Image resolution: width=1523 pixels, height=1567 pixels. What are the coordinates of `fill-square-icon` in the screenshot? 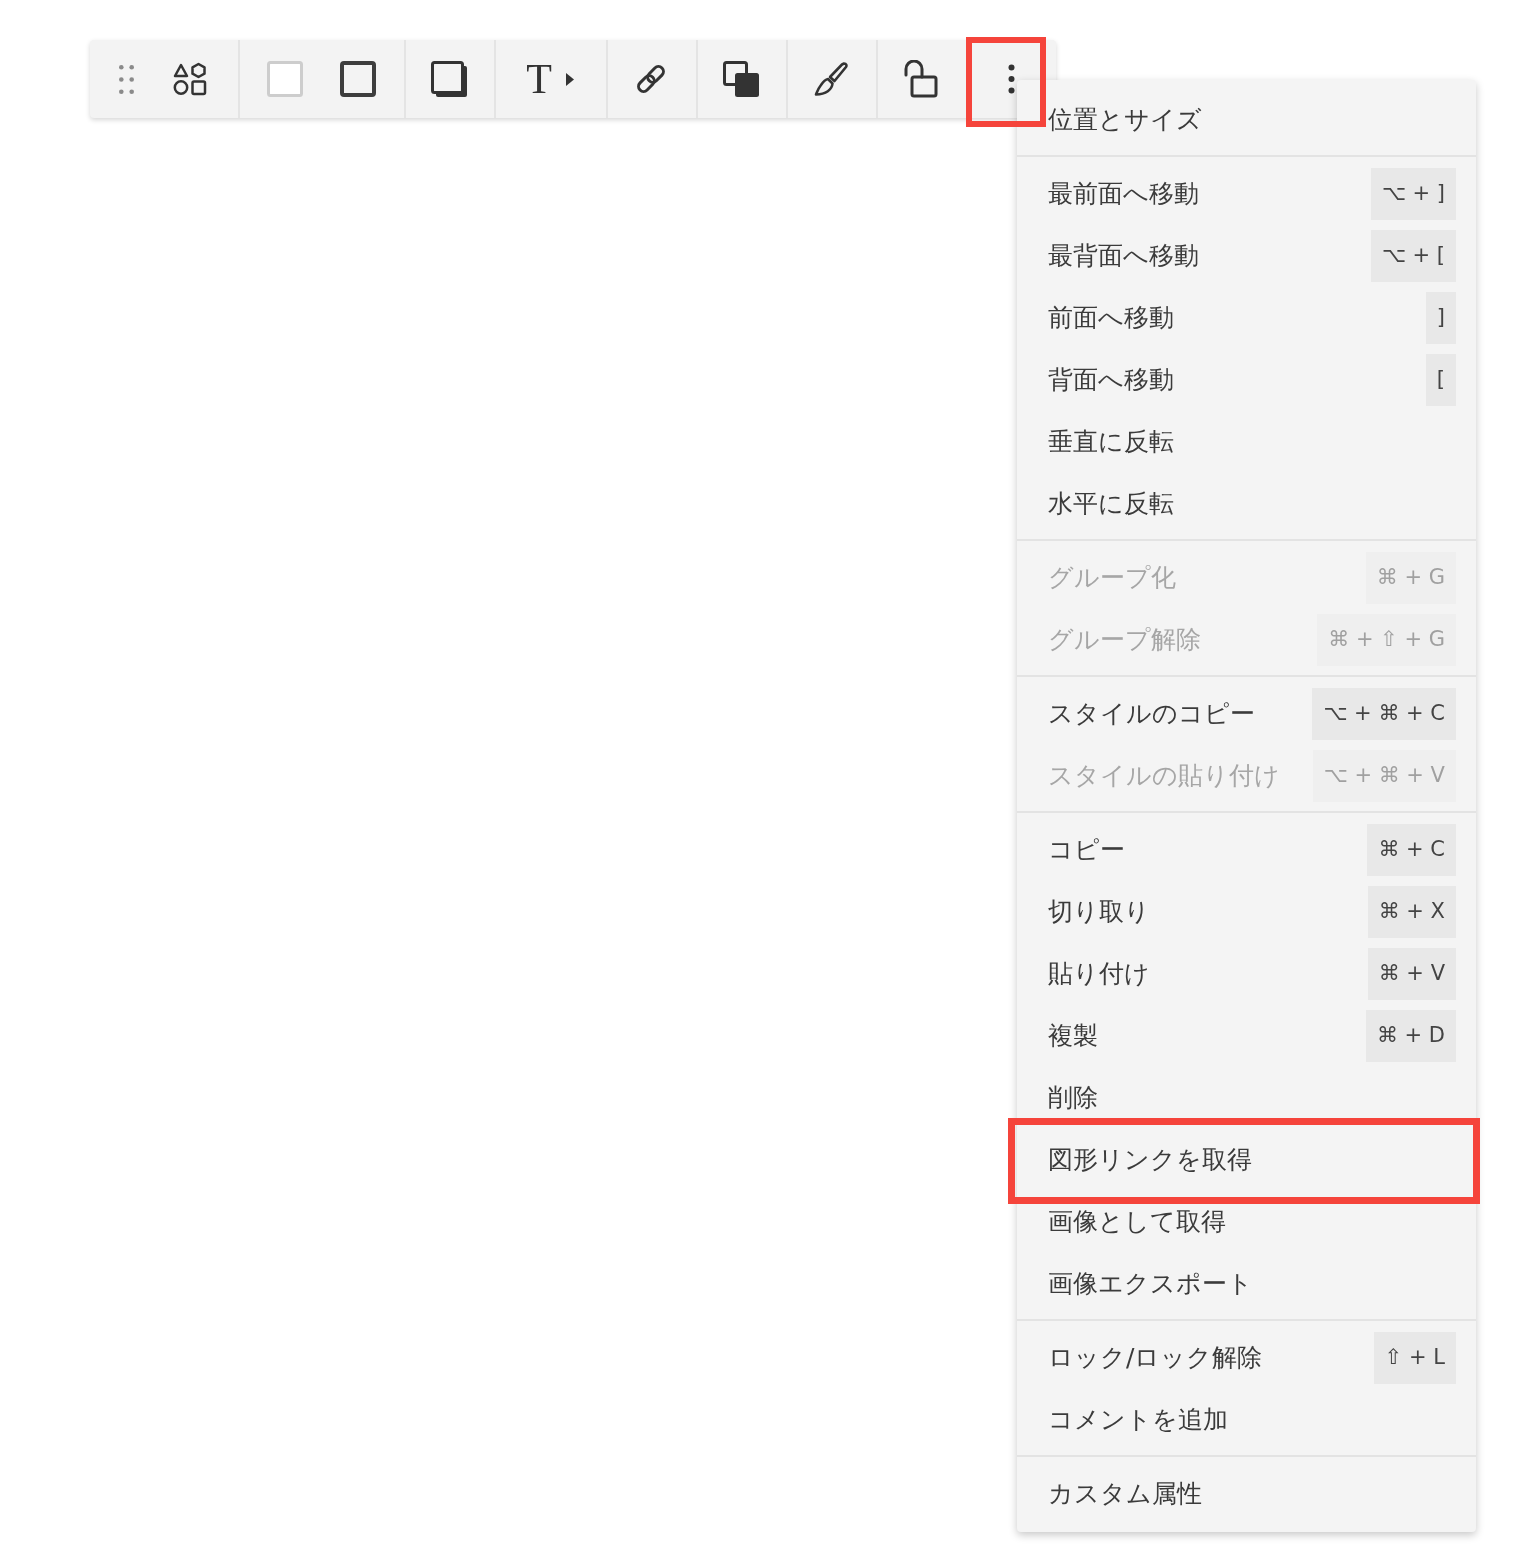 It's located at (284, 79).